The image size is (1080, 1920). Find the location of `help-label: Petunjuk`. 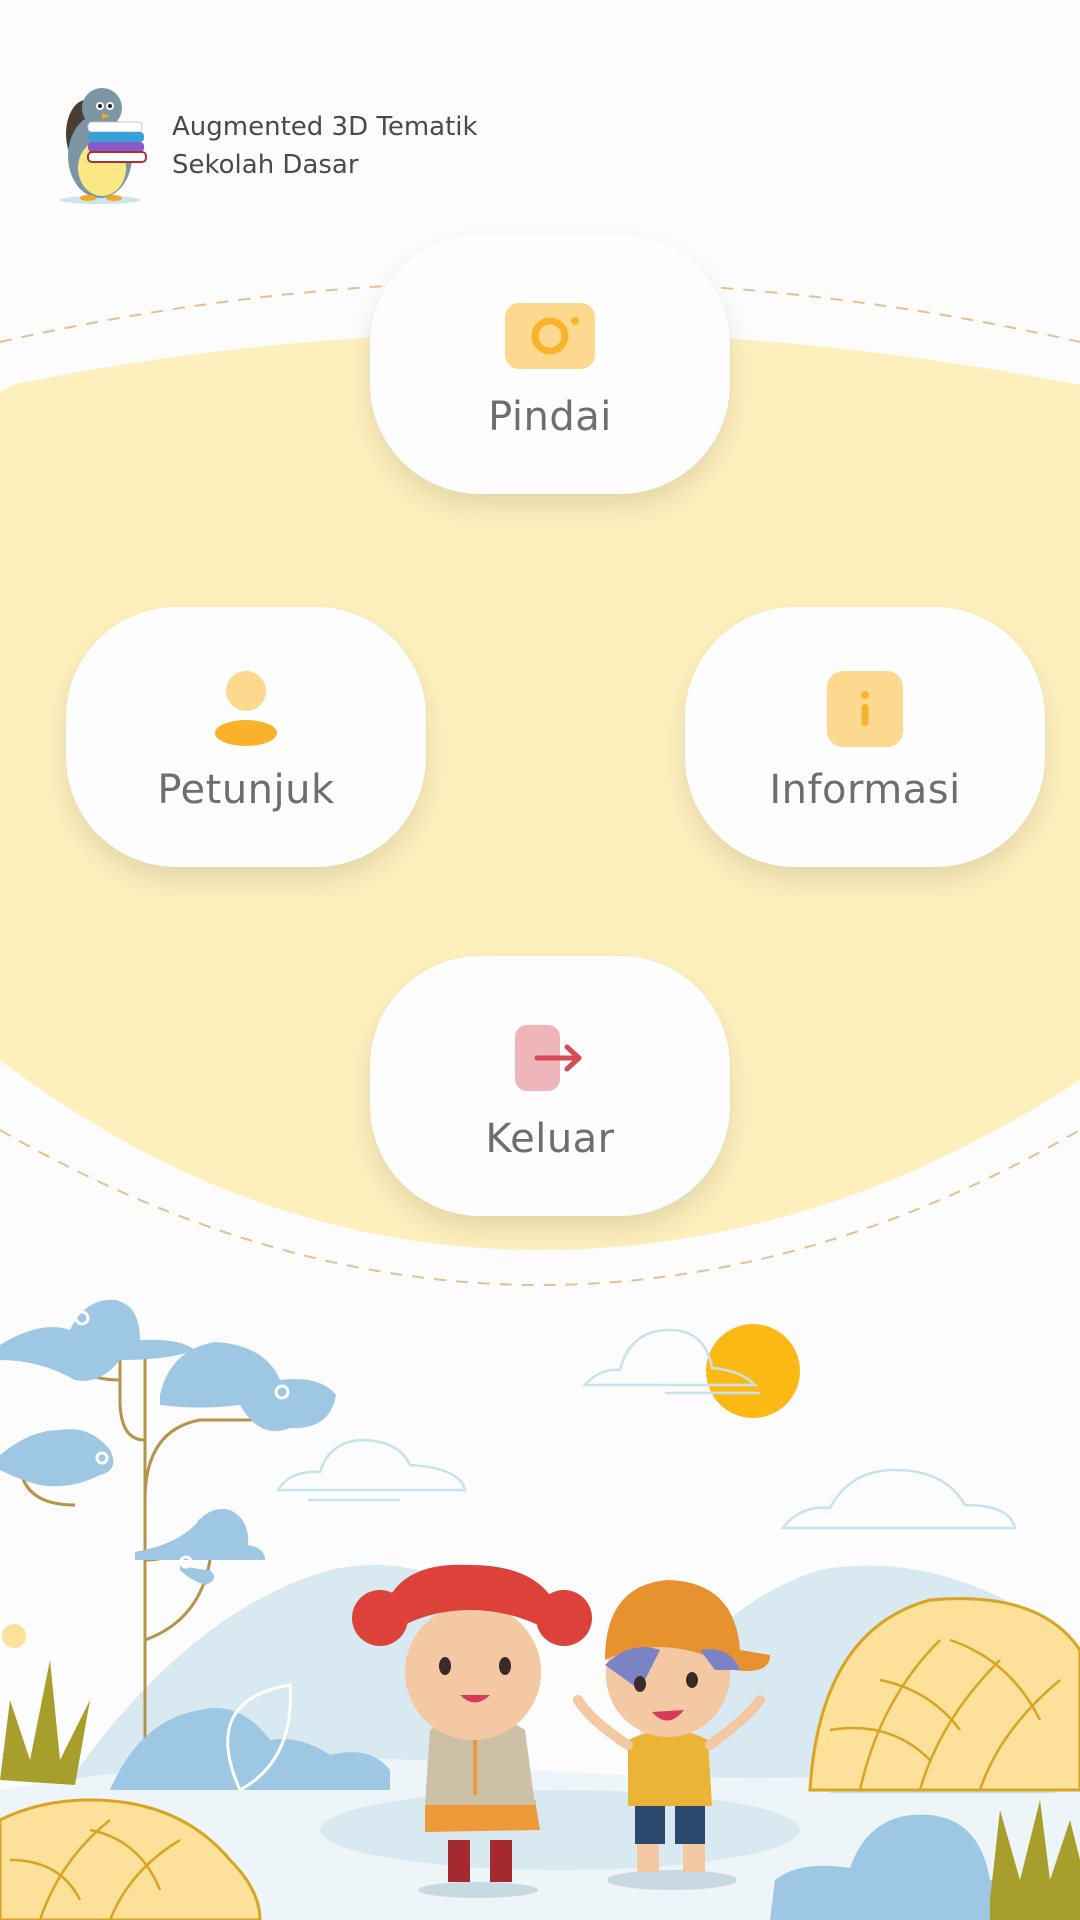

help-label: Petunjuk is located at coordinates (246, 790).